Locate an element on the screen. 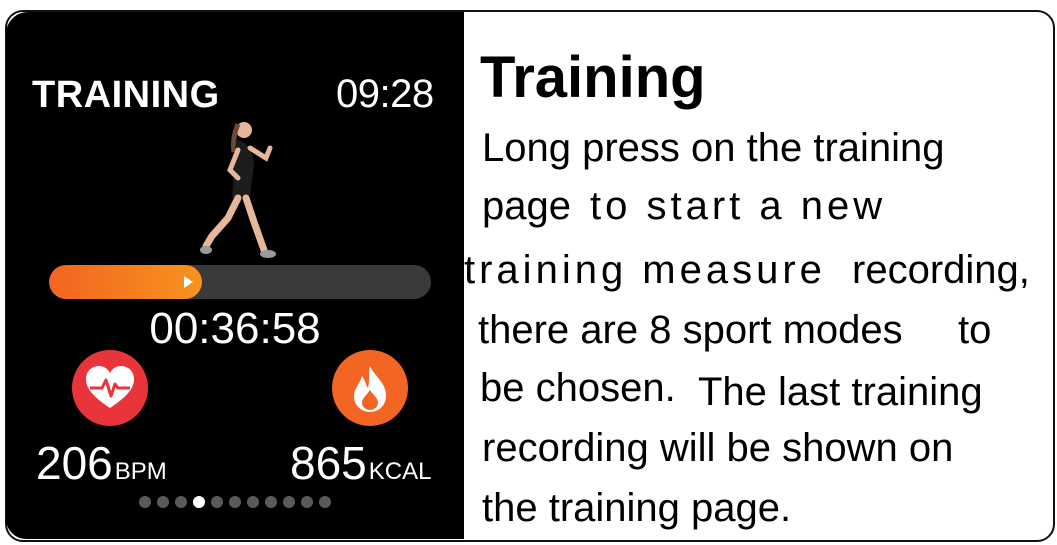 This screenshot has height=545, width=1057. heart-rate-icon is located at coordinates (110, 388).